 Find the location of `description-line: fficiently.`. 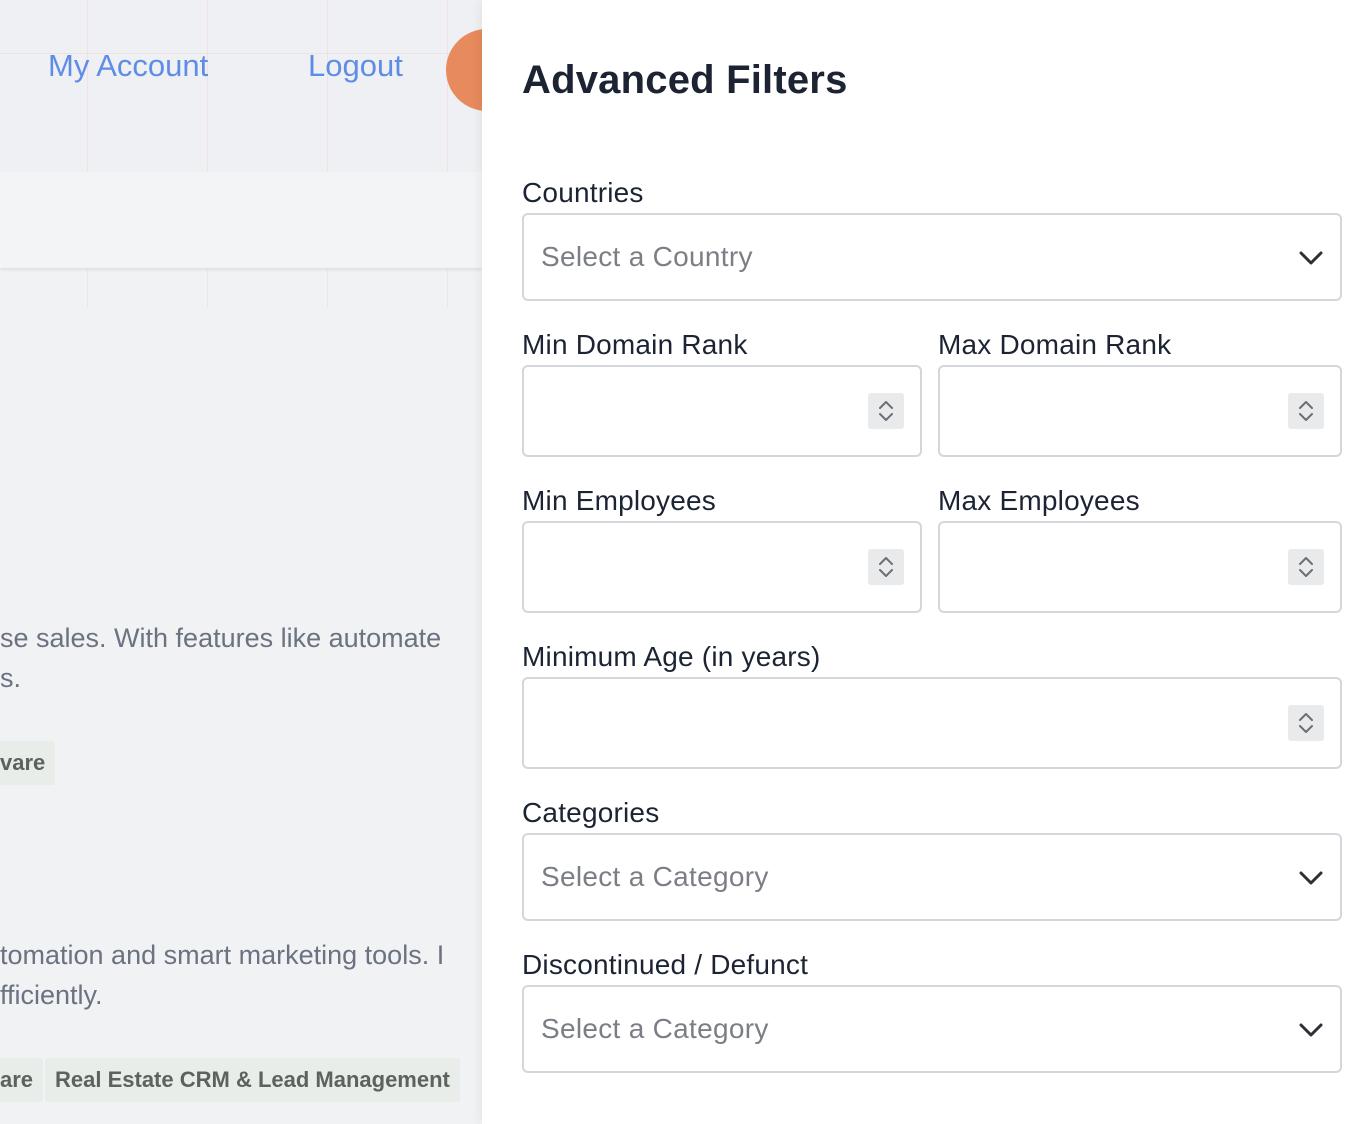

description-line: fficiently. is located at coordinates (51, 995).